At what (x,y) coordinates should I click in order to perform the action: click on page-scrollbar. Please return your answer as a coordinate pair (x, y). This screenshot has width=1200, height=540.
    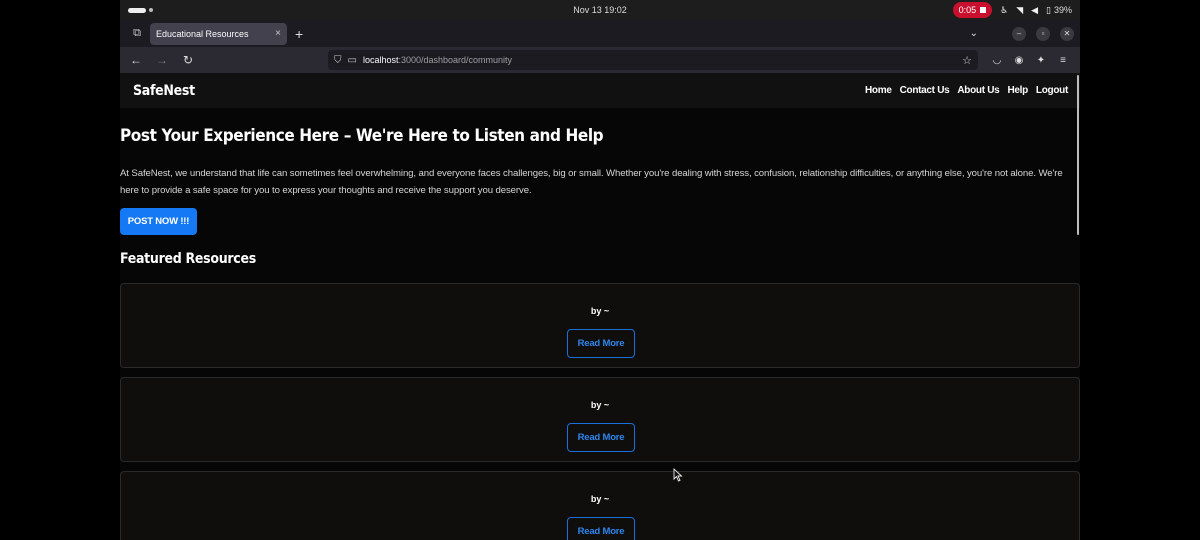
    Looking at the image, I should click on (1078, 155).